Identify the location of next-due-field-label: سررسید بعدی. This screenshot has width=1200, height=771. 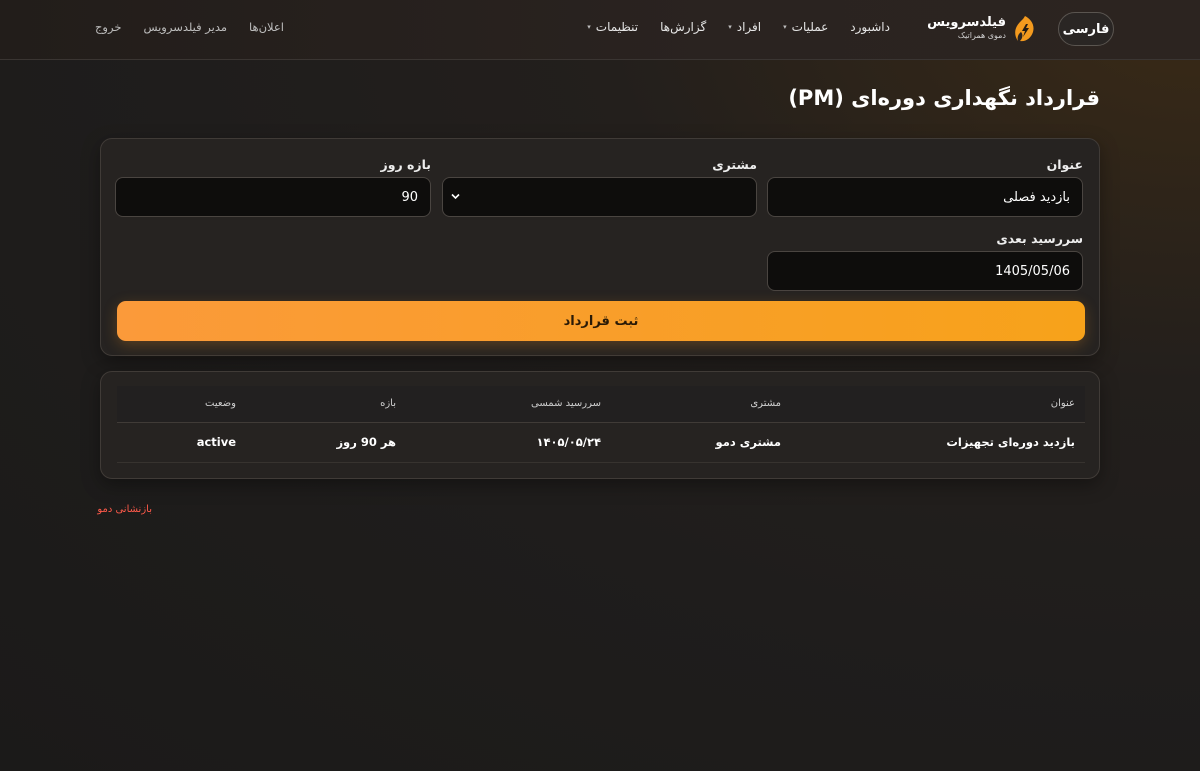
(1039, 238).